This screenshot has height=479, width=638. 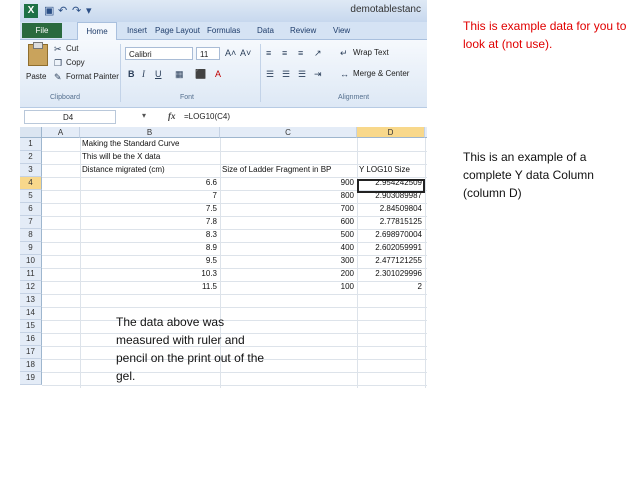 What do you see at coordinates (148, 222) in the screenshot?
I see `cell-distance: 7.8` at bounding box center [148, 222].